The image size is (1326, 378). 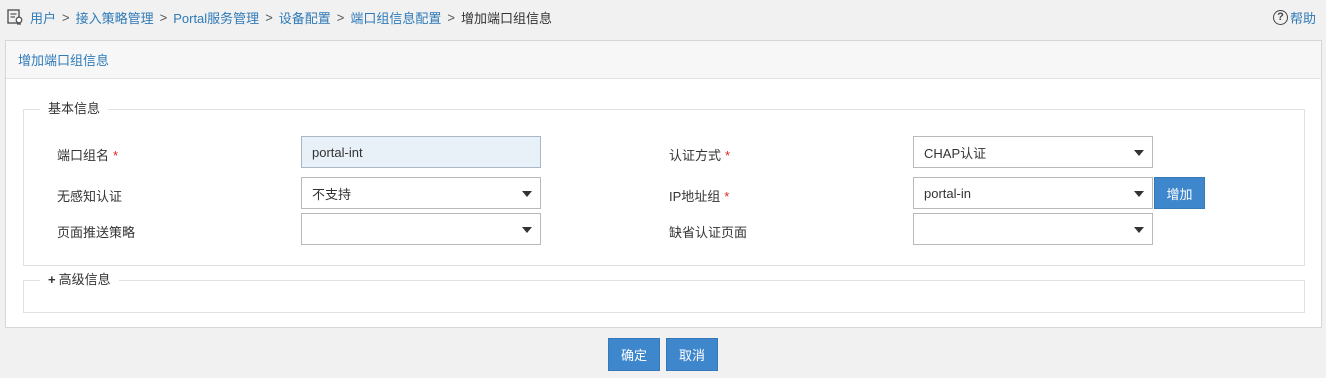 I want to click on seamless-auth-select: 不支持, so click(x=421, y=193).